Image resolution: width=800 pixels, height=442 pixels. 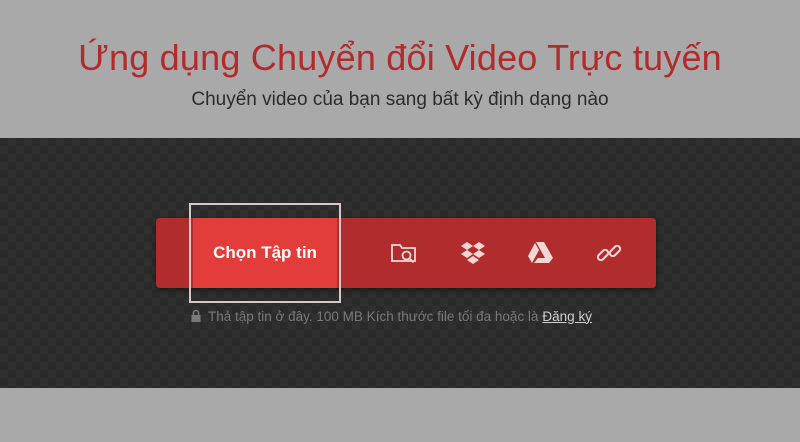 I want to click on folder-search-icon, so click(x=404, y=253).